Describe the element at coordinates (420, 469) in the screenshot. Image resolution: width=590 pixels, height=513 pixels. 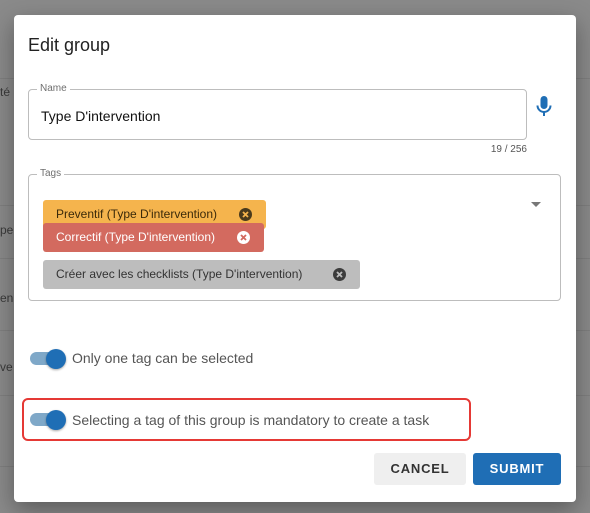
I see `cancel-button: CANCEL` at that location.